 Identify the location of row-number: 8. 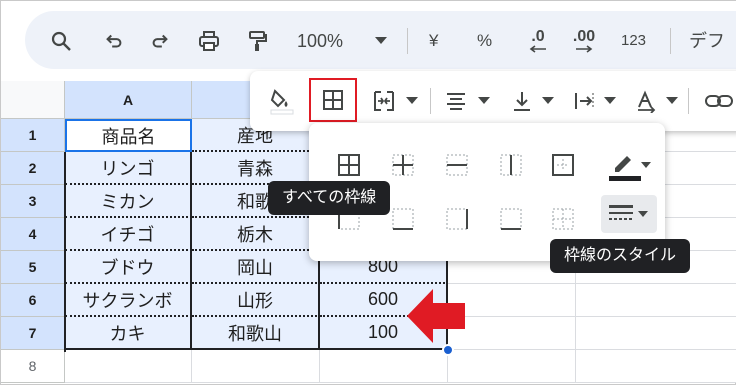
(32, 366).